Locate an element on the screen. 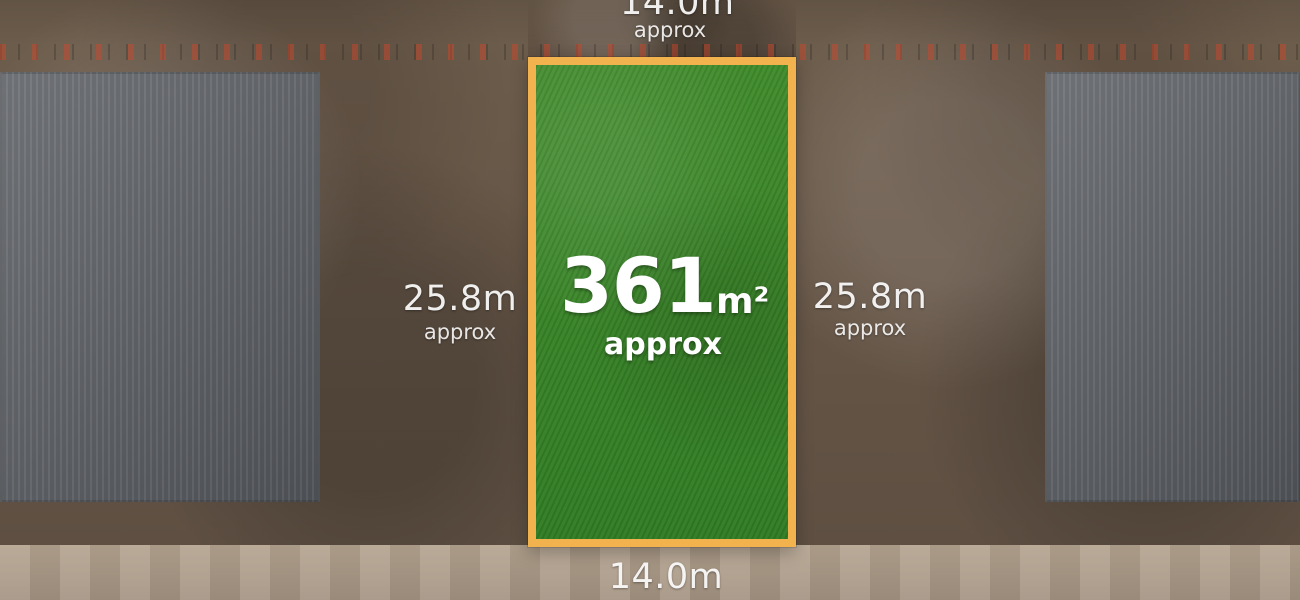  right-approx-label: approx is located at coordinates (870, 328).